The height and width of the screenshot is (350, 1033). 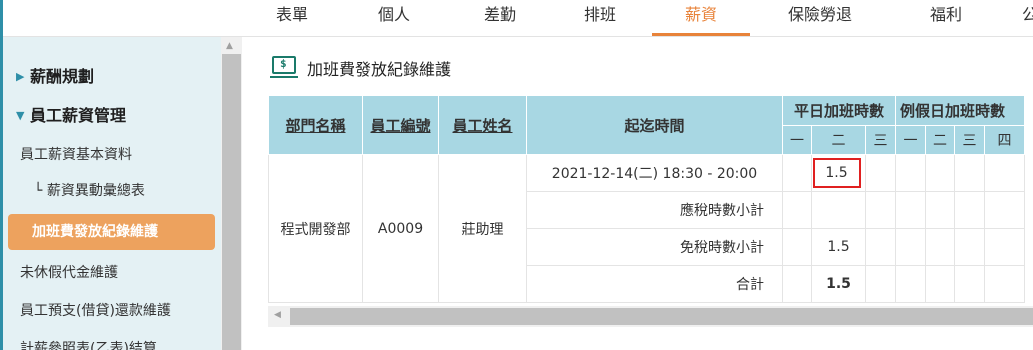 I want to click on sidebar-section-employee-payroll: ▼ 員工薪資管理, so click(x=71, y=114).